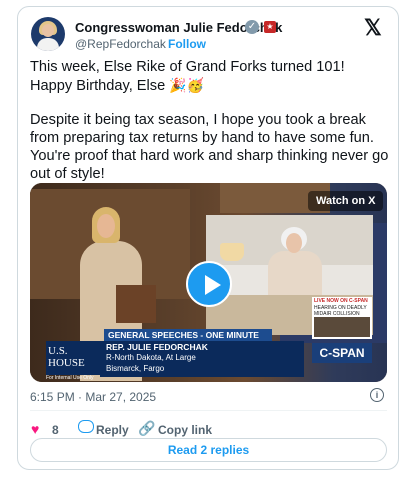 This screenshot has width=402, height=480. Describe the element at coordinates (342, 327) in the screenshot. I see `live-now-thumbnail` at that location.